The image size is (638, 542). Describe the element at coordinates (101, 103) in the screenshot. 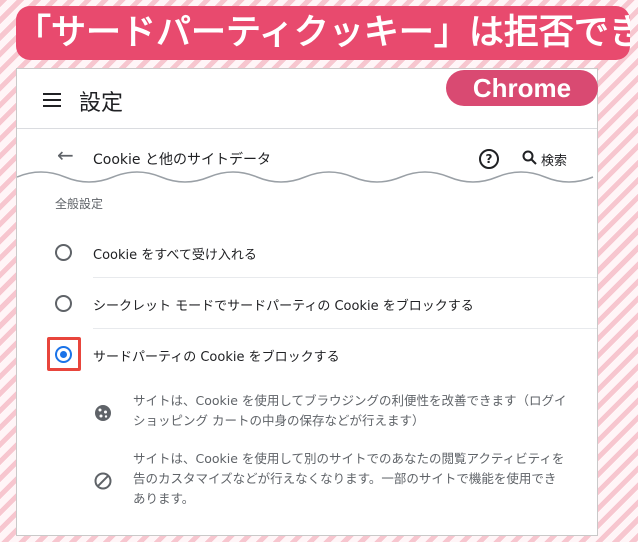

I see `app-title: 設定` at that location.